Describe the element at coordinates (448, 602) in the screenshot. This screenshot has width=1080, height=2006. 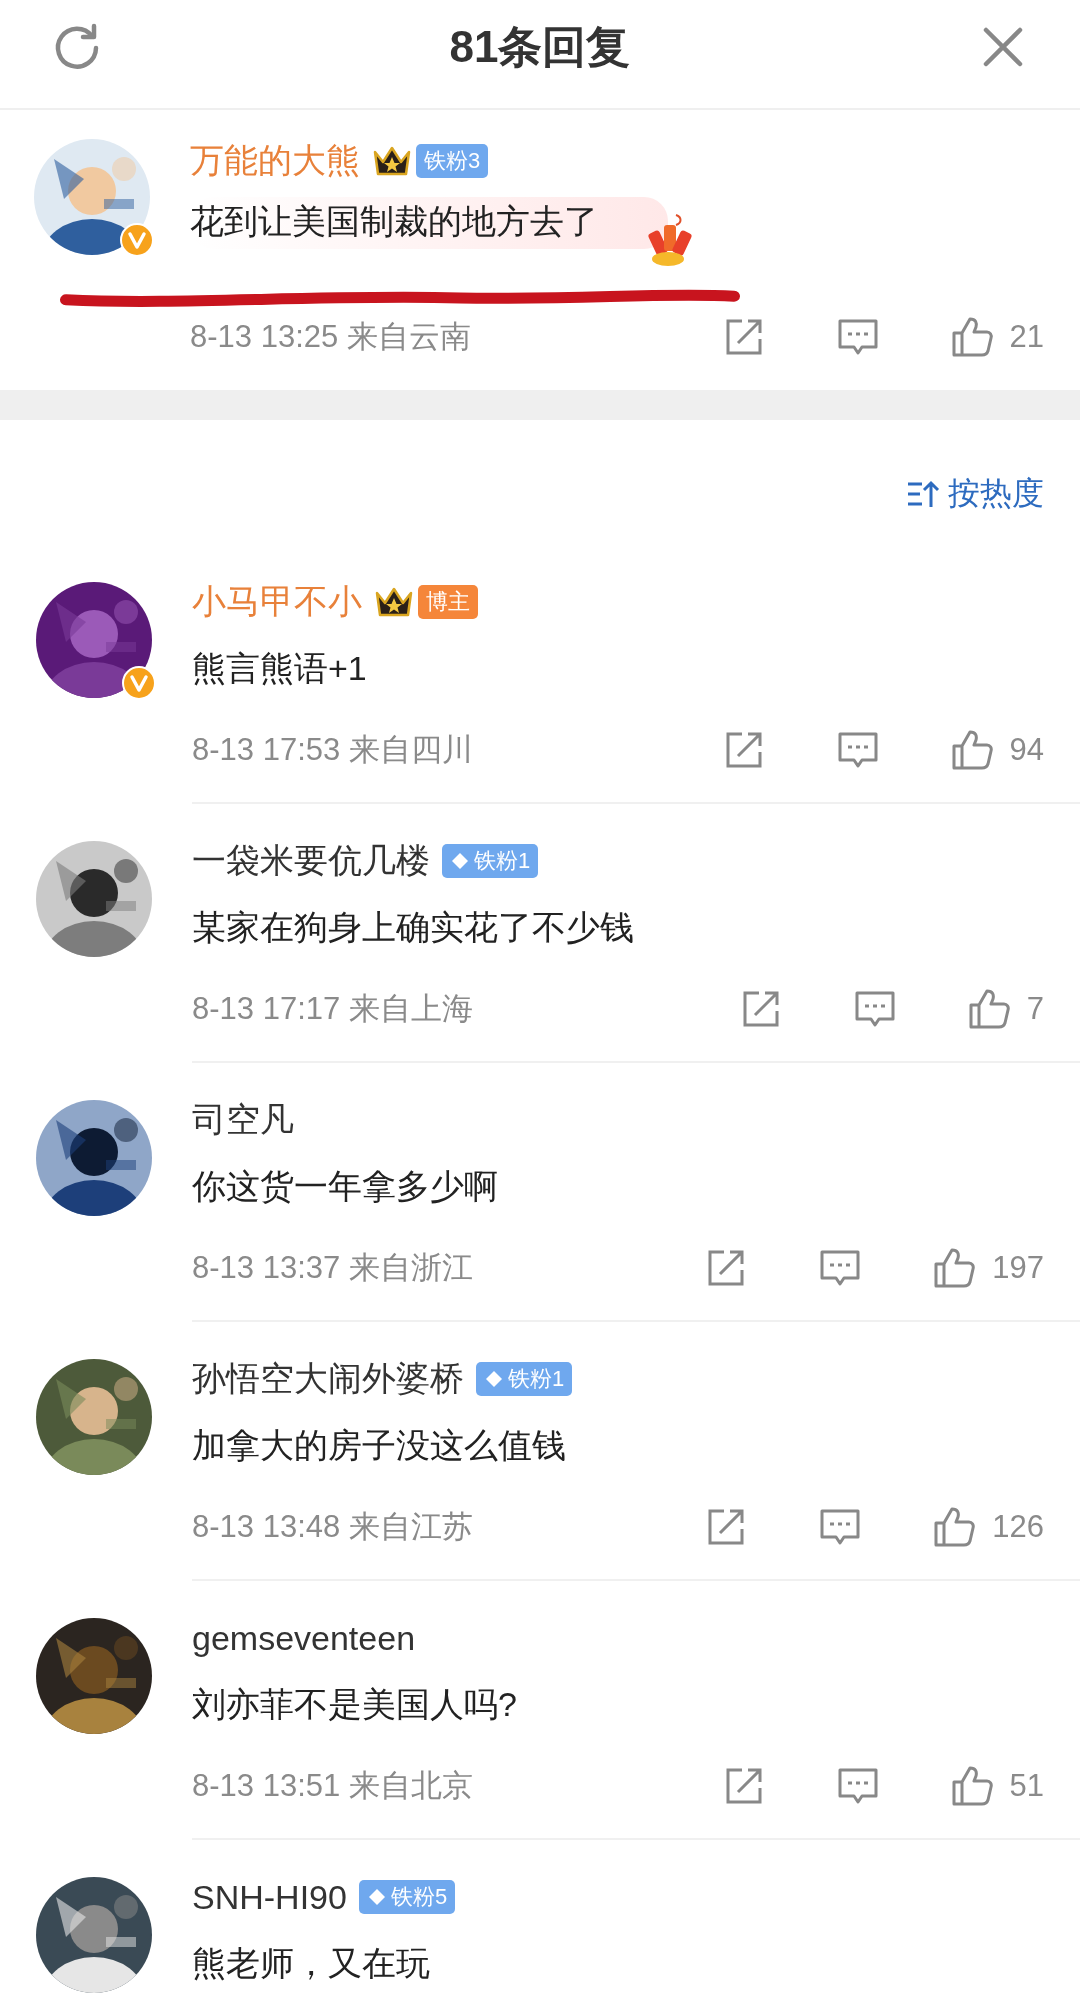
I see `badge-label: 博主` at that location.